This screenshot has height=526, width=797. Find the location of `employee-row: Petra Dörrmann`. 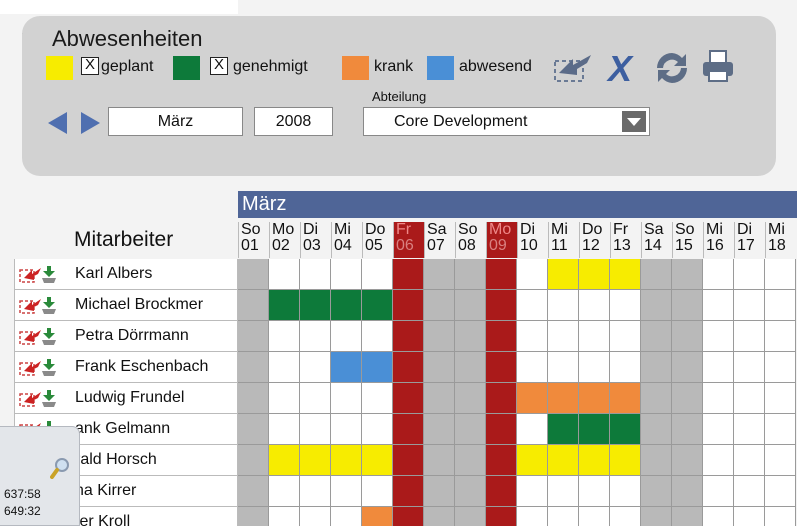

employee-row: Petra Dörrmann is located at coordinates (126, 336).